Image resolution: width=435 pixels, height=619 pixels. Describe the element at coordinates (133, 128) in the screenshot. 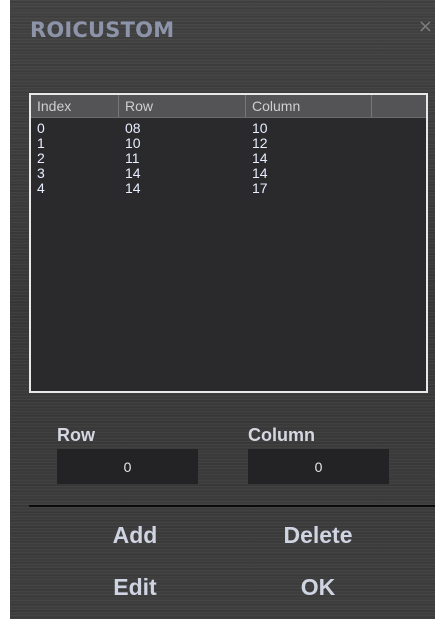

I see `cell-row: 08` at that location.